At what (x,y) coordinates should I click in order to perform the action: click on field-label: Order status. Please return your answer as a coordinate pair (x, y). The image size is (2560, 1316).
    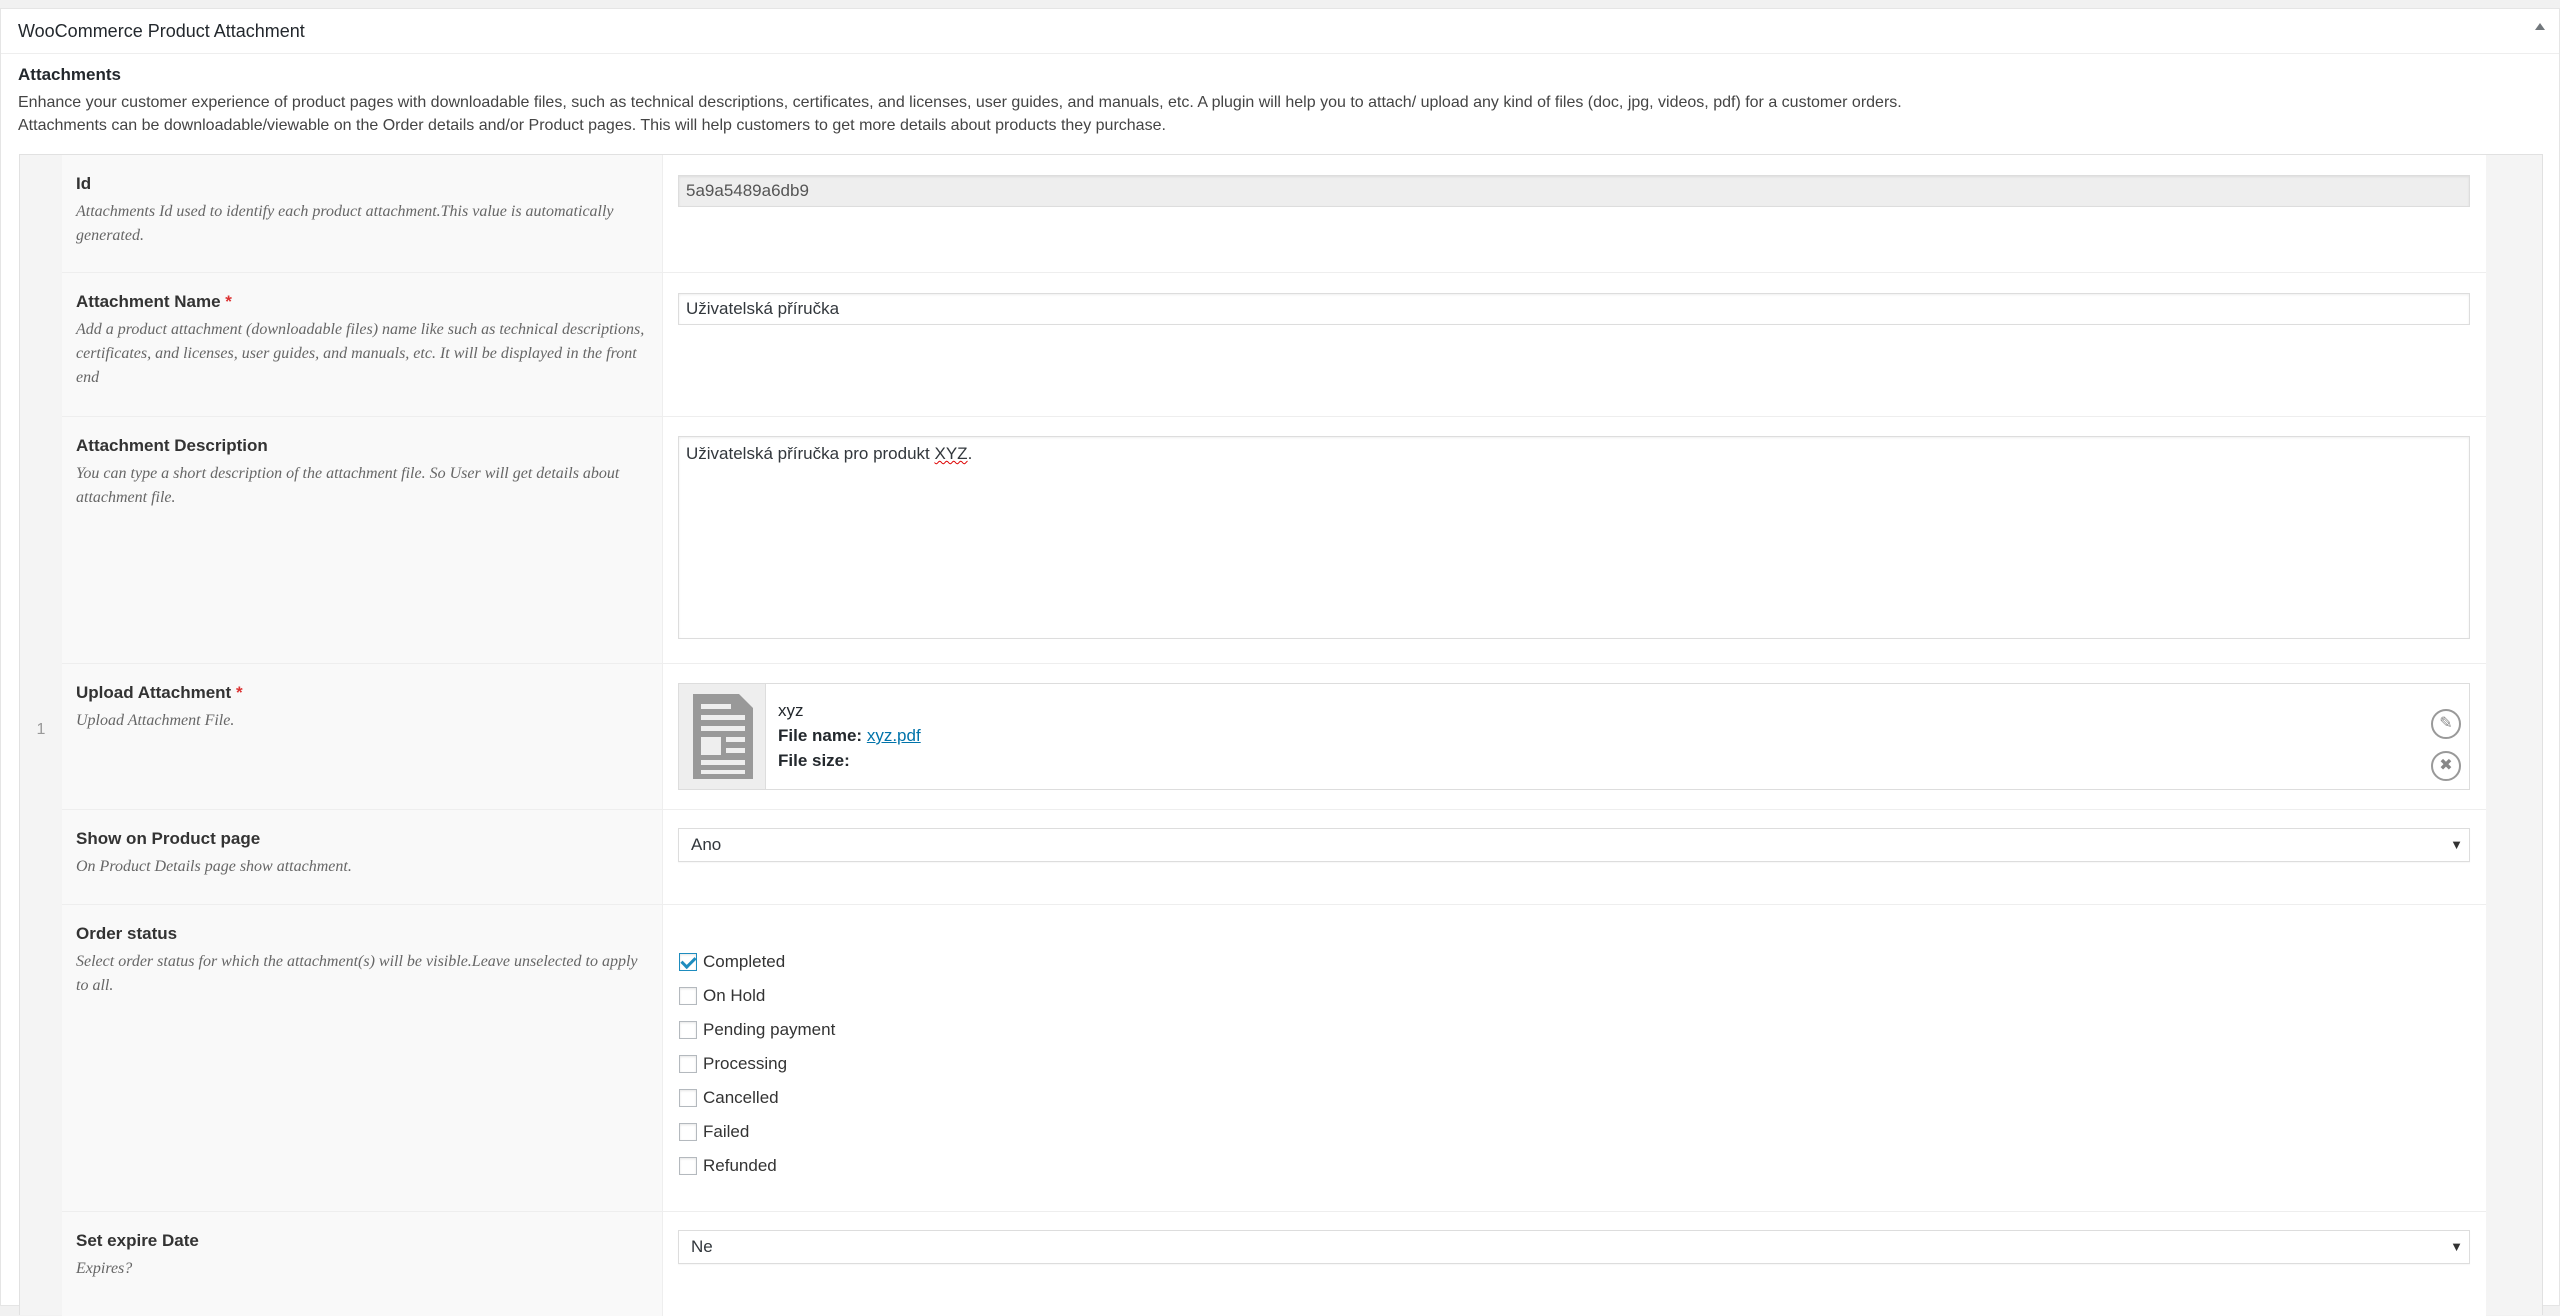
    Looking at the image, I should click on (127, 933).